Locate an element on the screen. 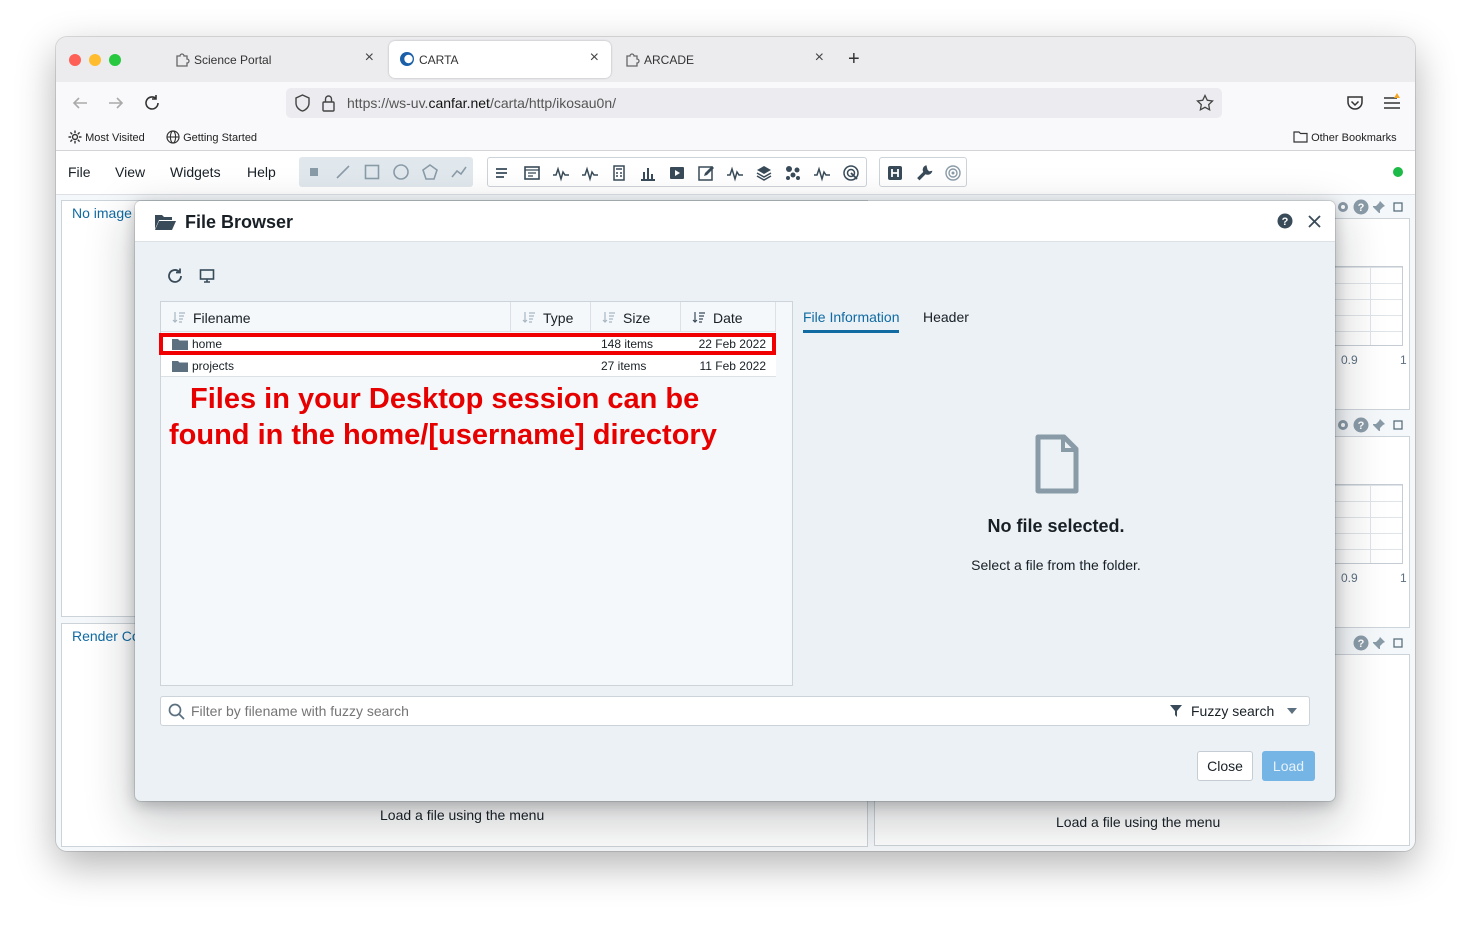  column-label: Size is located at coordinates (637, 318).